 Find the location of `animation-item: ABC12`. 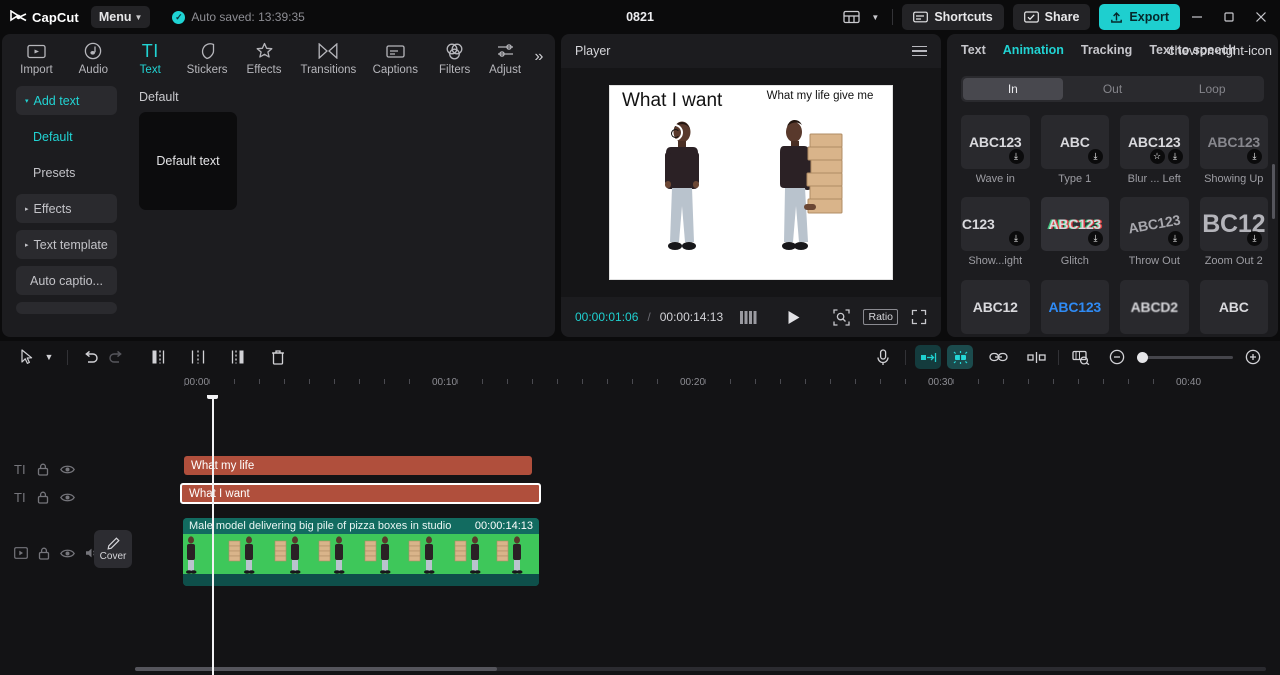

animation-item: ABC12 is located at coordinates (995, 308).